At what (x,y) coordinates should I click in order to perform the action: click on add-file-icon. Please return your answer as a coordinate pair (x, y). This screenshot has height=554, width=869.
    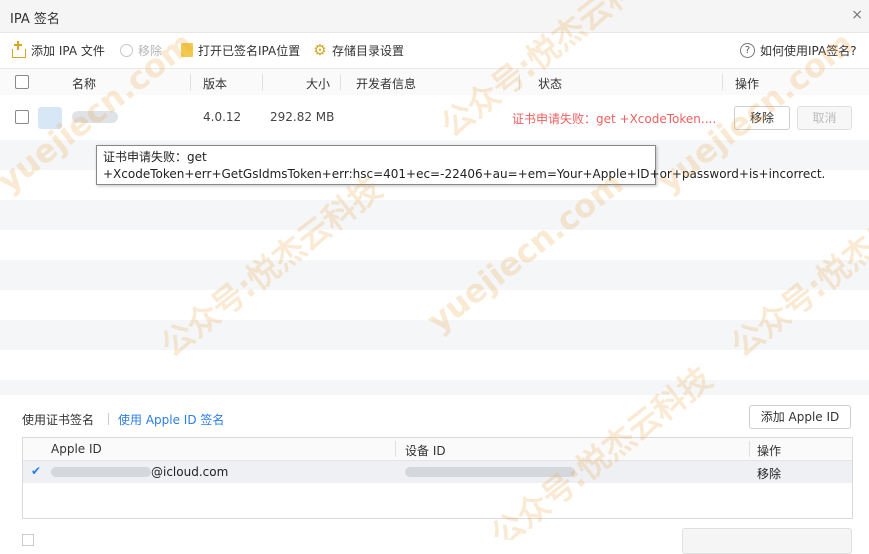
    Looking at the image, I should click on (19, 49).